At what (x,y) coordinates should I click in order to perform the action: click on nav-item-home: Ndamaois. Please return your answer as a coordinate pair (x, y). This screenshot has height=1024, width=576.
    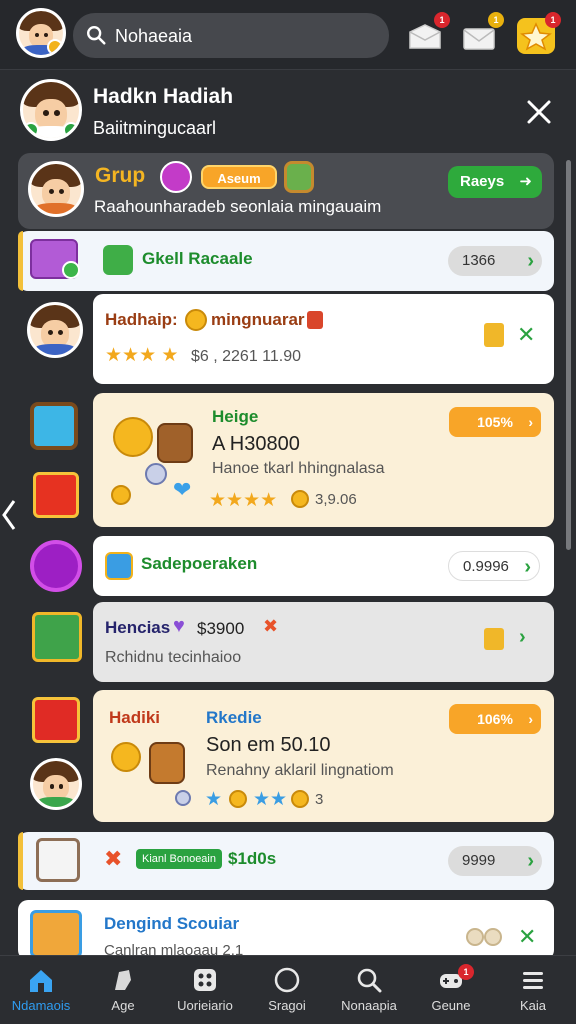
    Looking at the image, I should click on (41, 990).